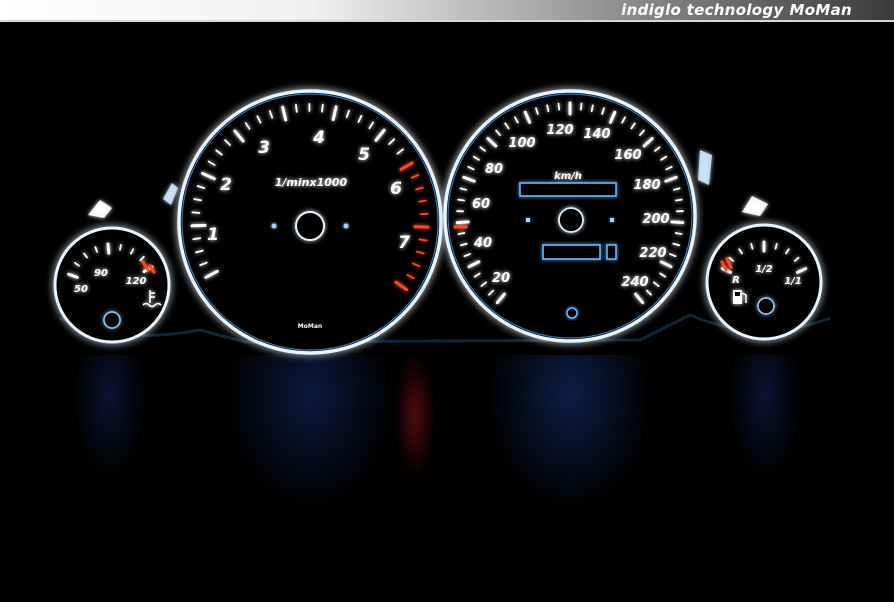 This screenshot has height=602, width=894. Describe the element at coordinates (521, 143) in the screenshot. I see `speedometer-label-100: 100` at that location.